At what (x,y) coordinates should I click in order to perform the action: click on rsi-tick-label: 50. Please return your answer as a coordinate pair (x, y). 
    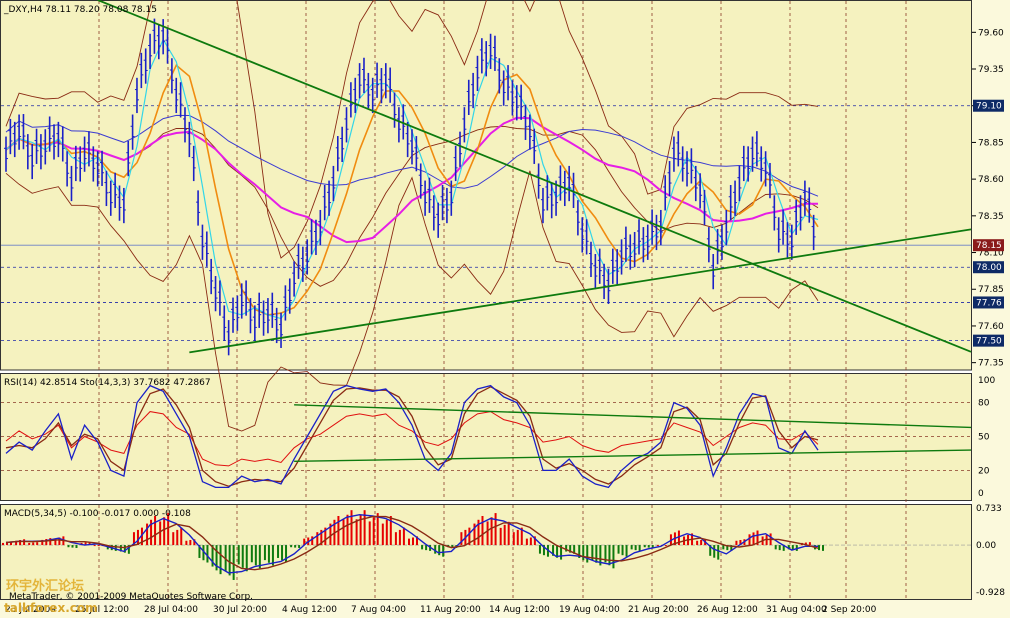
    Looking at the image, I should click on (984, 438).